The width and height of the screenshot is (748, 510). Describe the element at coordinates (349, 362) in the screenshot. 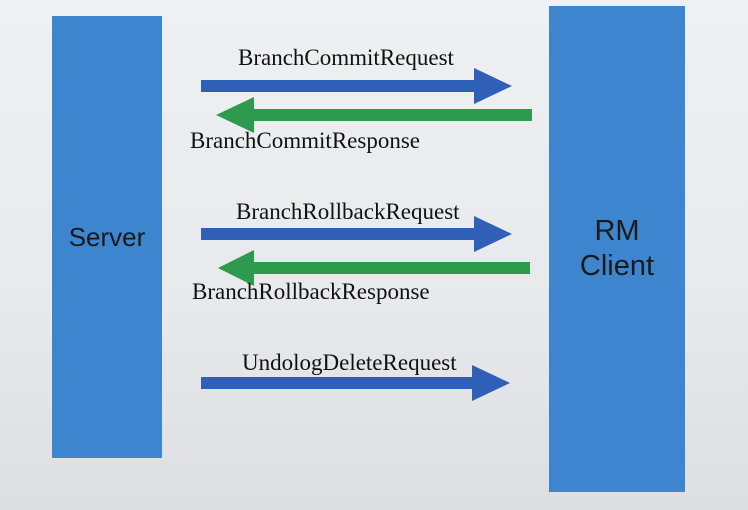

I see `message-label-undolog-delete-request: UndologDeleteRequest` at that location.